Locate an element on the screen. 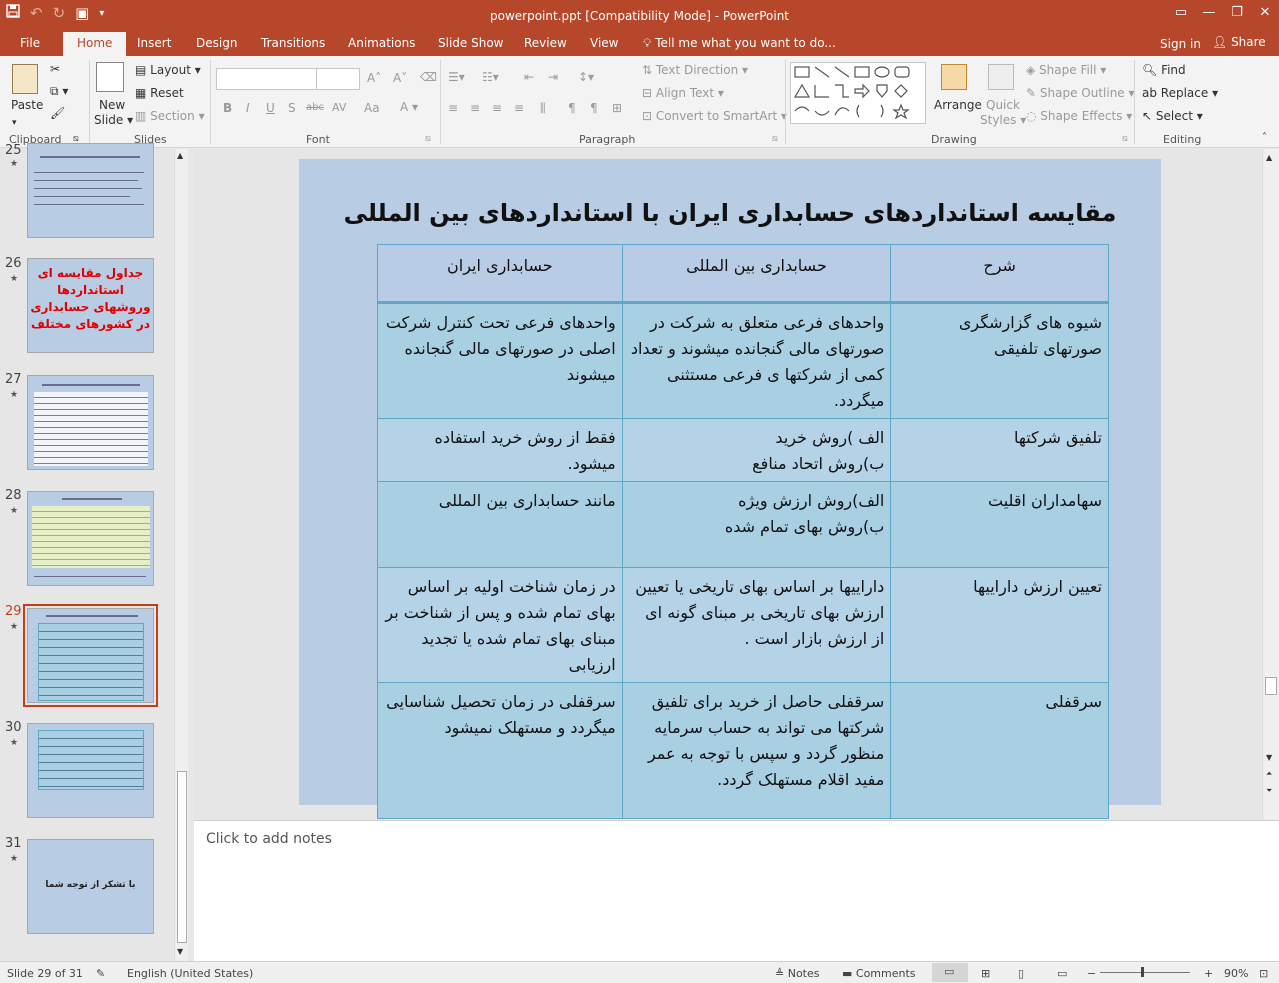 The image size is (1279, 983). fit-to-window-icon: ⊡ is located at coordinates (1263, 973).